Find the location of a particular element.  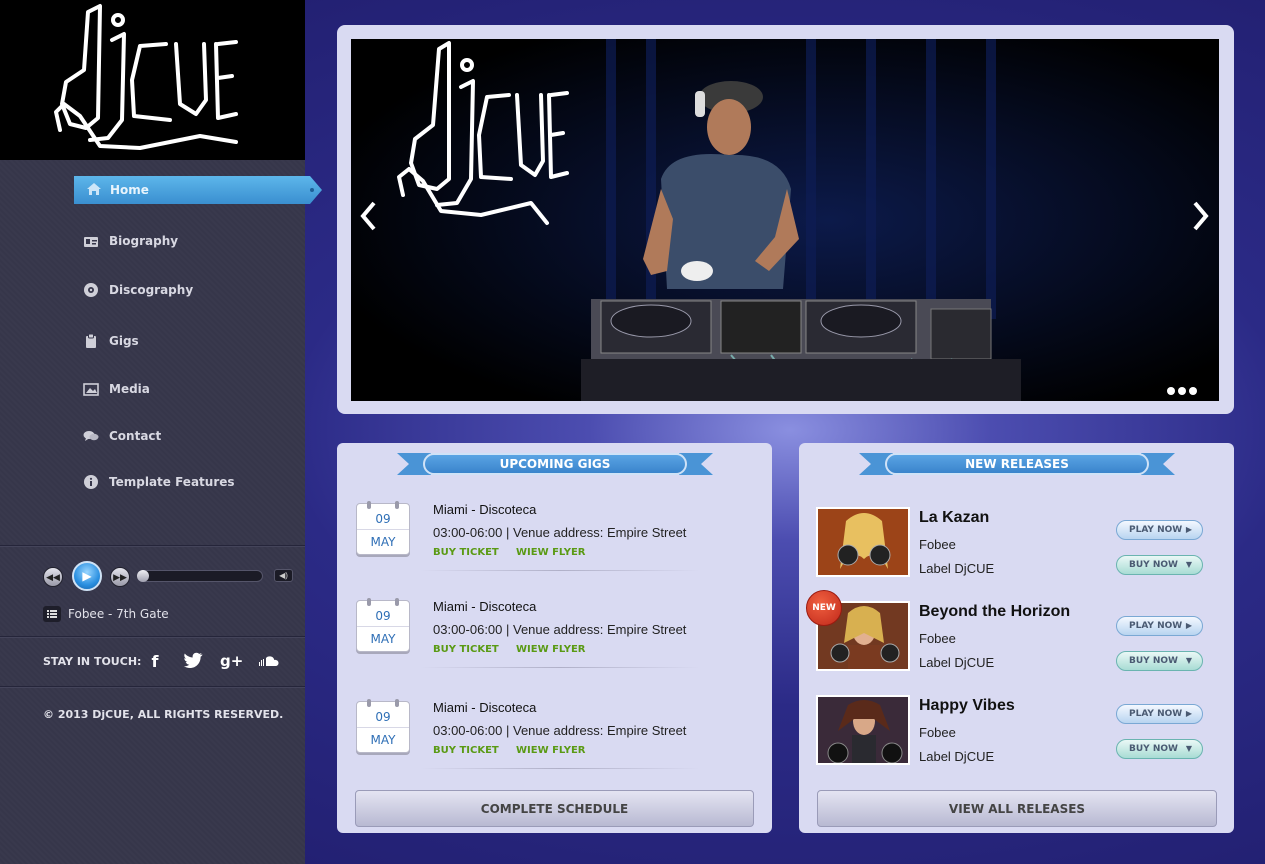

info-icon is located at coordinates (91, 482).